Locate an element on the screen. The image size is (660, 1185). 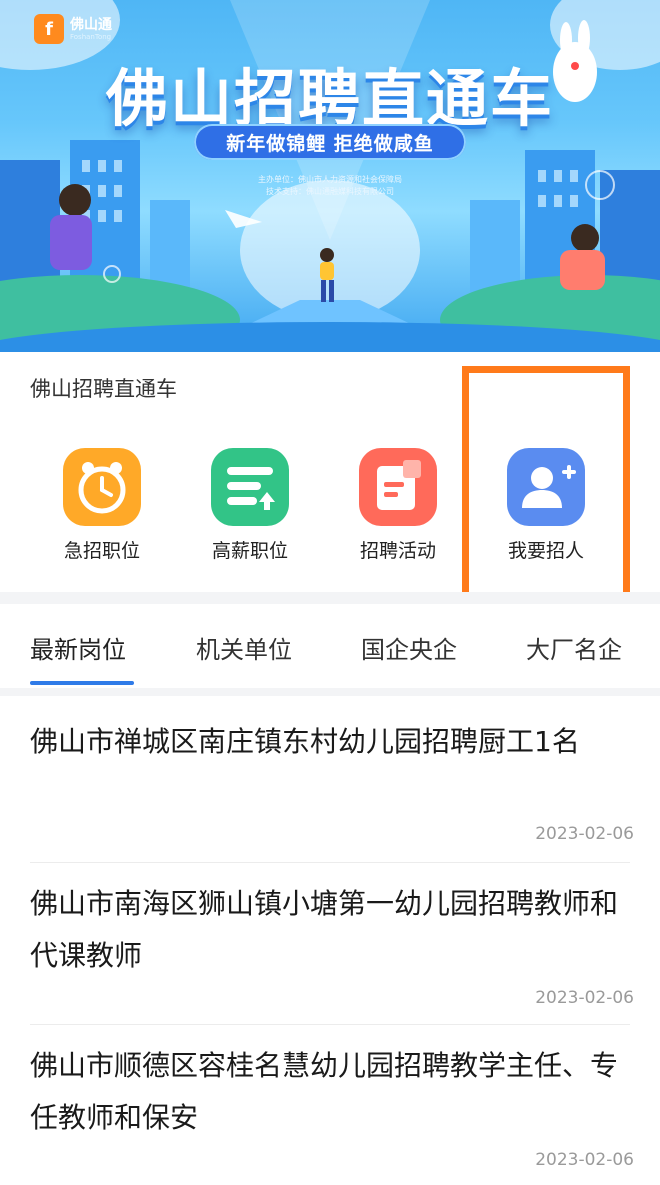
alarm-clock-icon is located at coordinates (102, 487).